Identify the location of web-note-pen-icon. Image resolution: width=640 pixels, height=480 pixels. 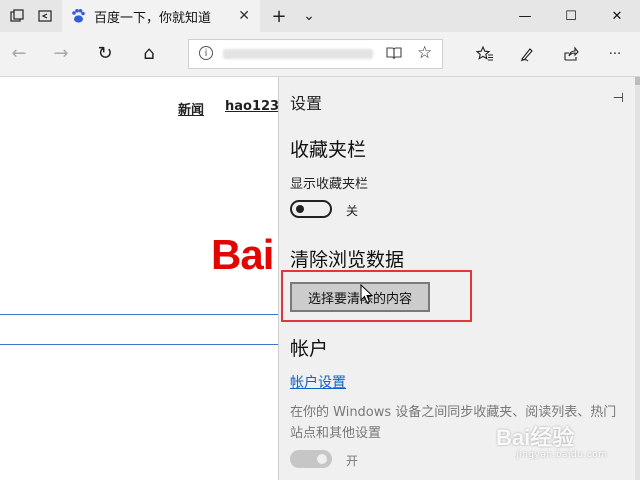
(527, 54).